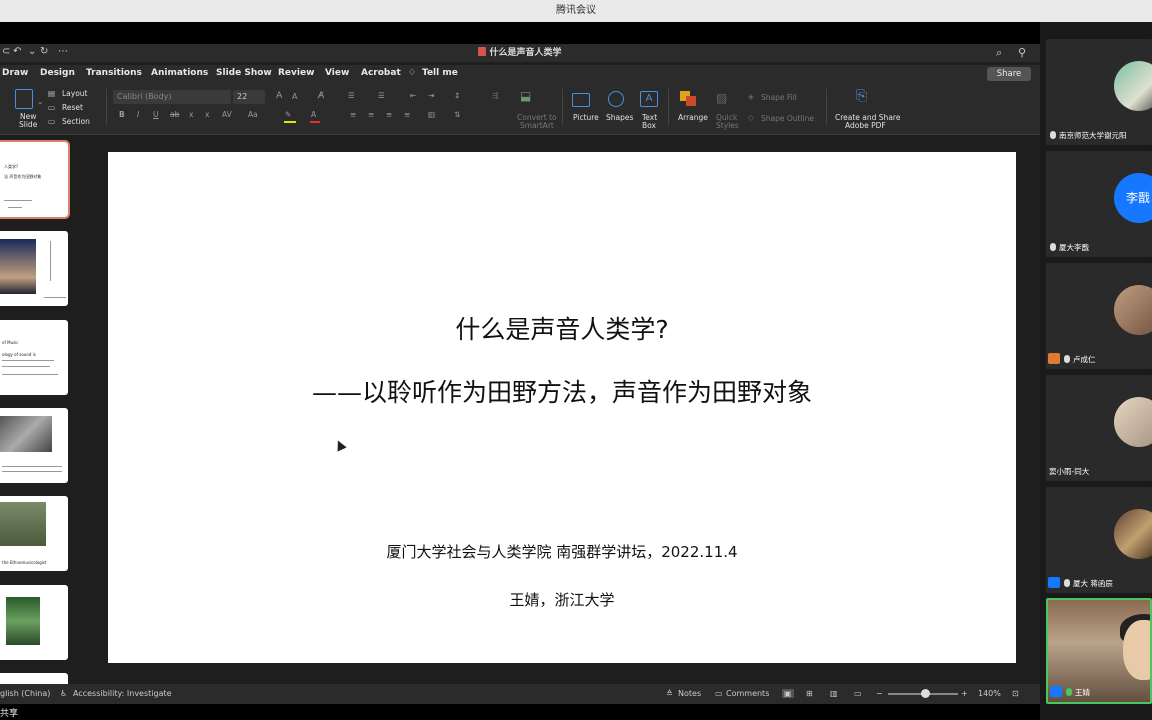 This screenshot has height=720, width=1152. What do you see at coordinates (156, 114) in the screenshot?
I see `underline-icon: U` at bounding box center [156, 114].